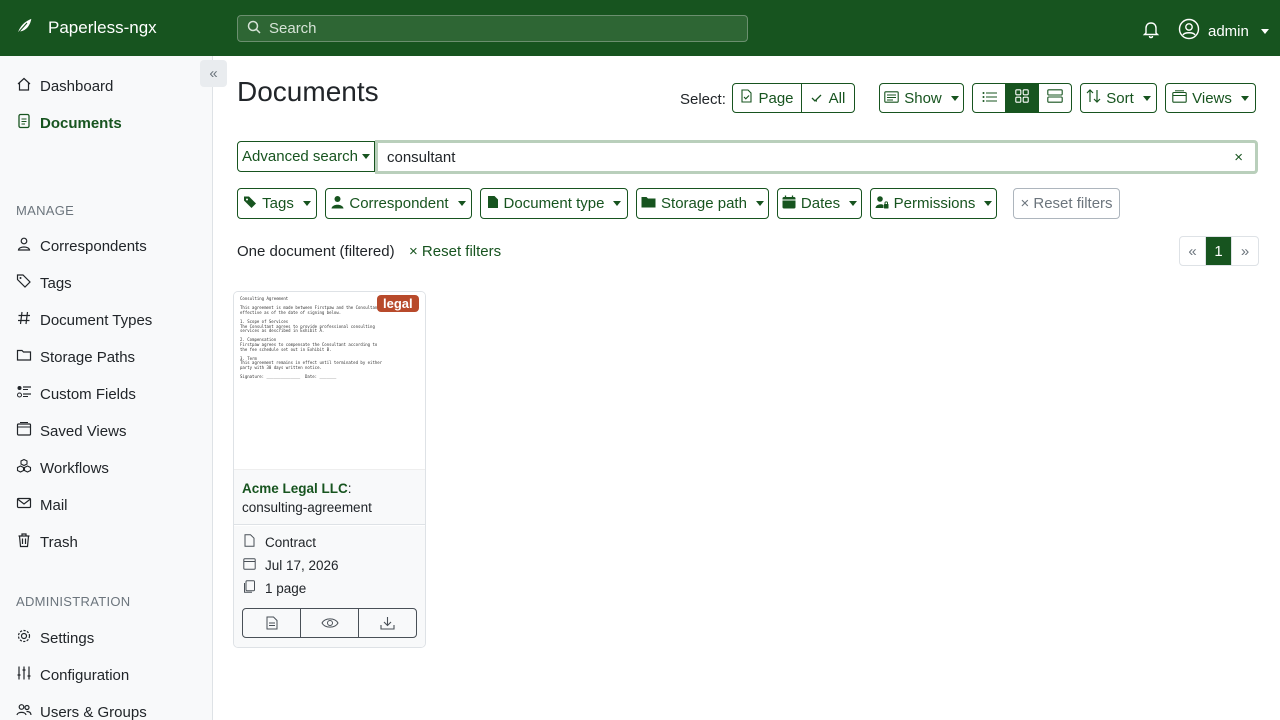 The width and height of the screenshot is (1280, 720). I want to click on sidebar-item-trash: Trash, so click(47, 542).